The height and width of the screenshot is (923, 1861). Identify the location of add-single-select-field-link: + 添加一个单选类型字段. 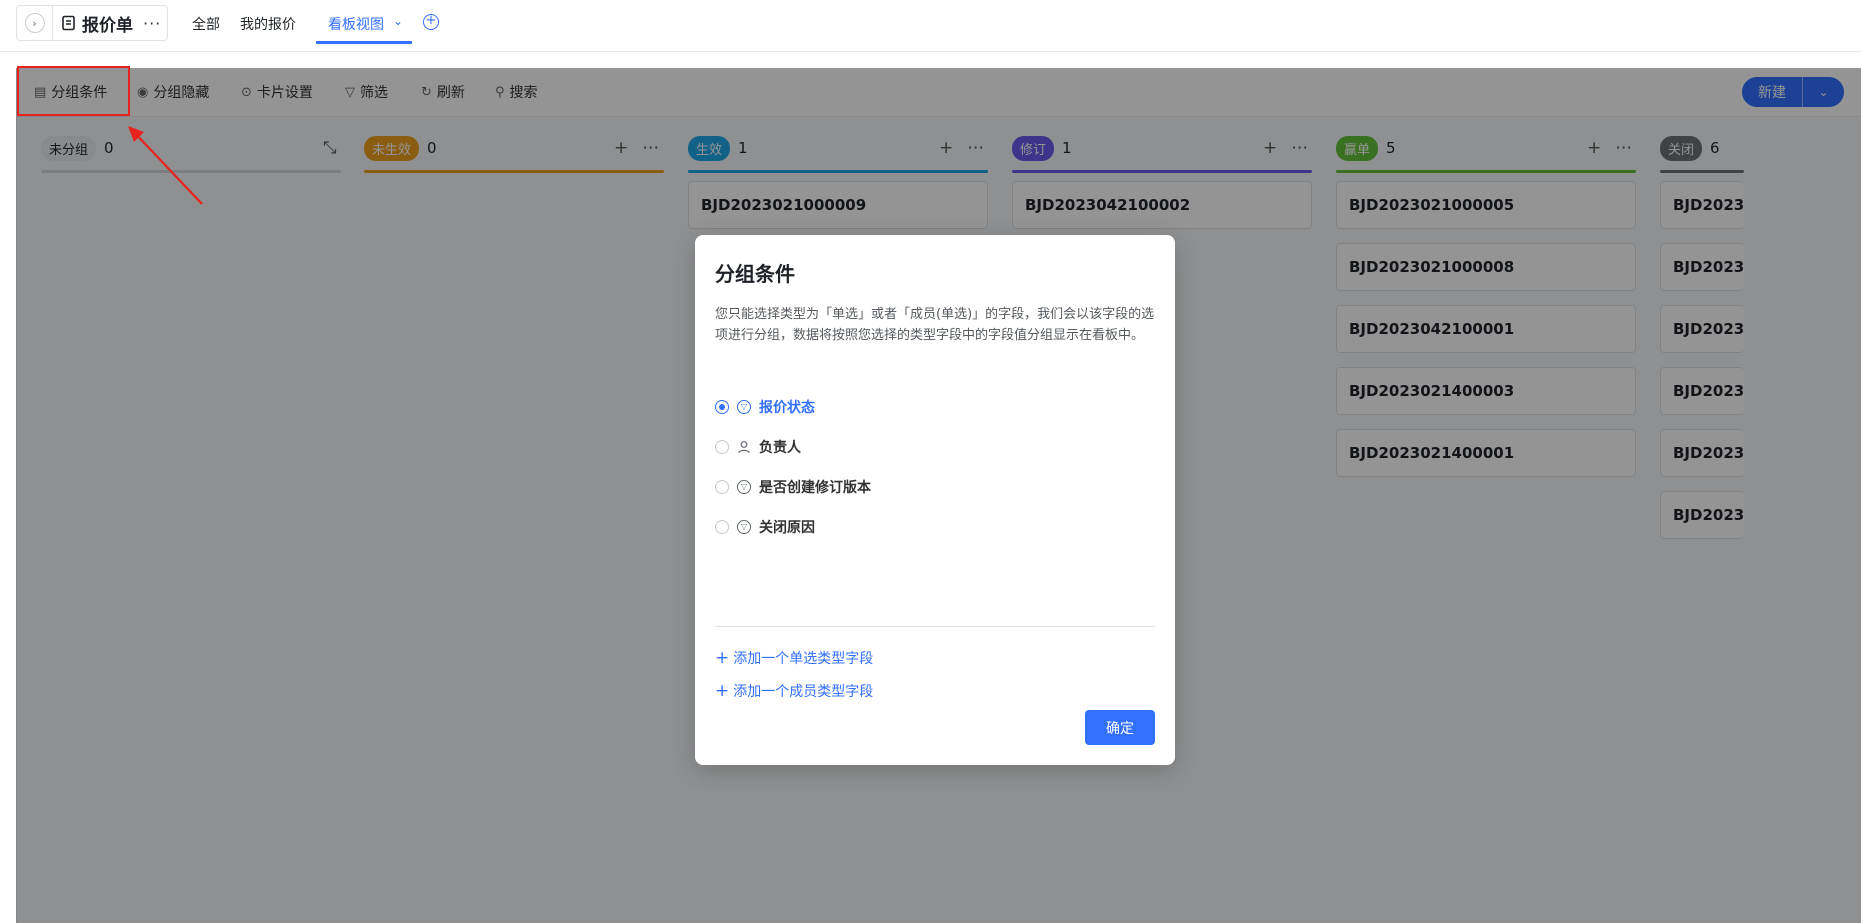
(794, 658).